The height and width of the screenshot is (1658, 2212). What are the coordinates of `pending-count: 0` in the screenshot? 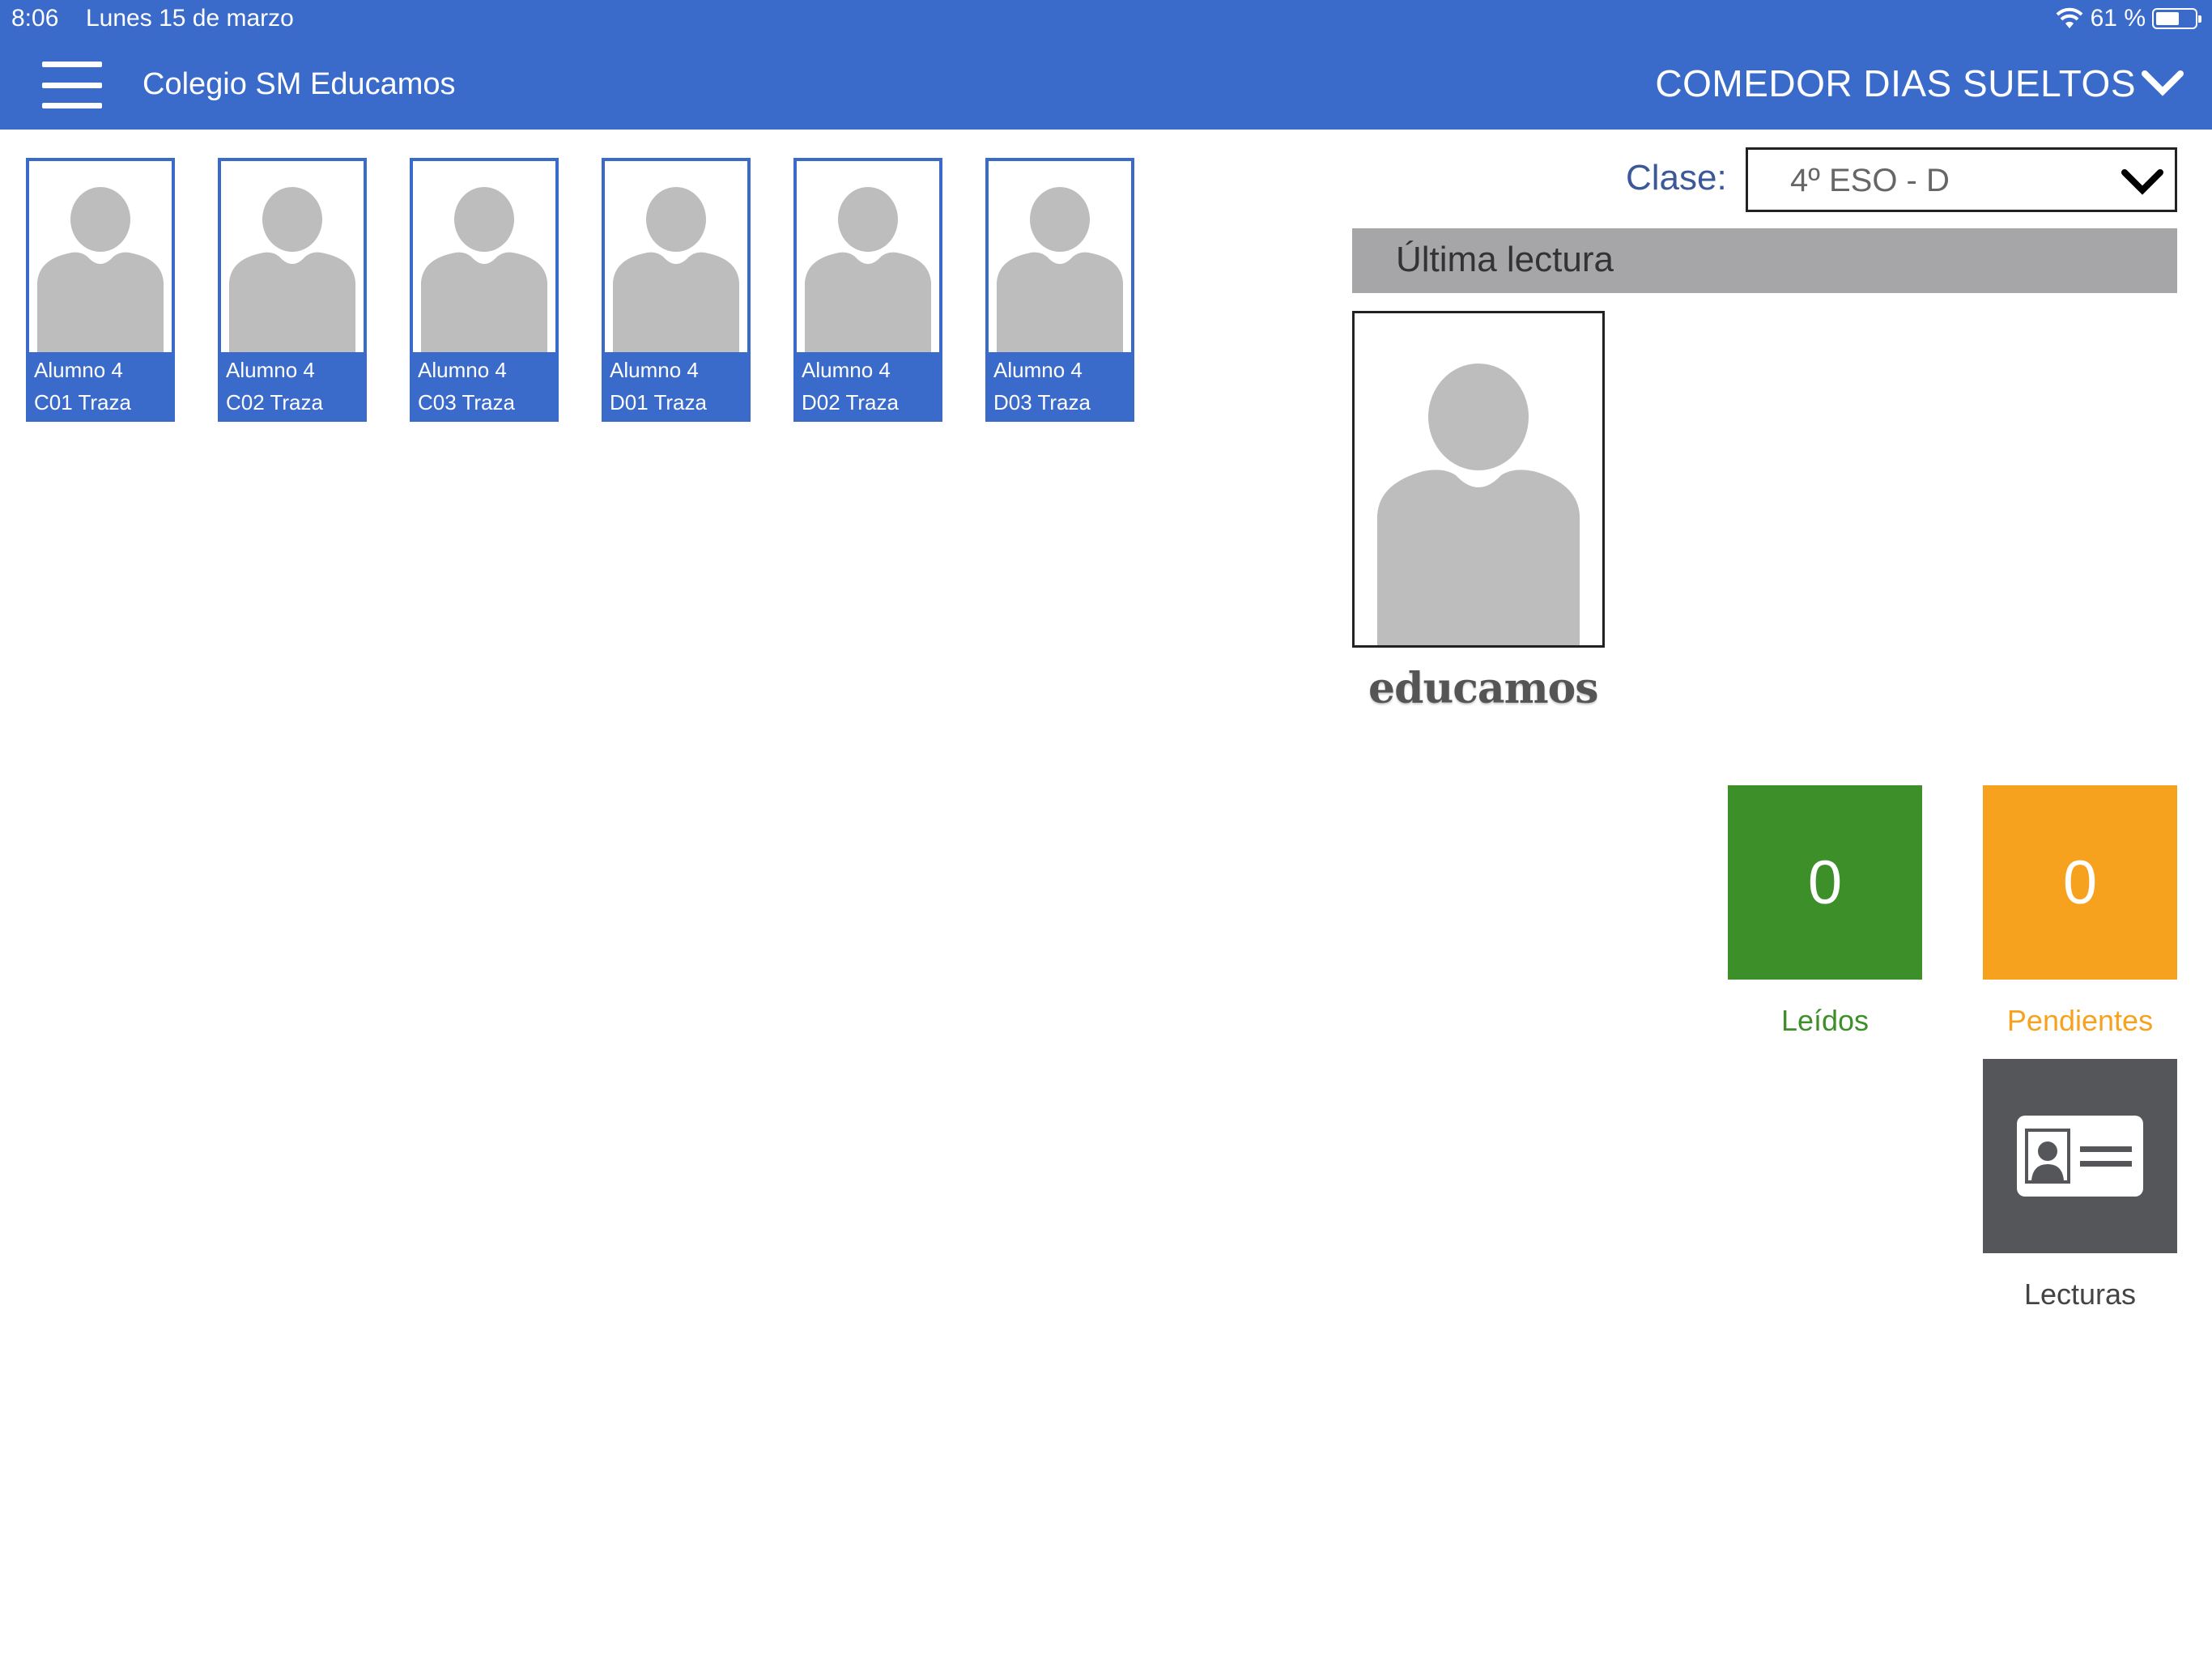 It's located at (2080, 882).